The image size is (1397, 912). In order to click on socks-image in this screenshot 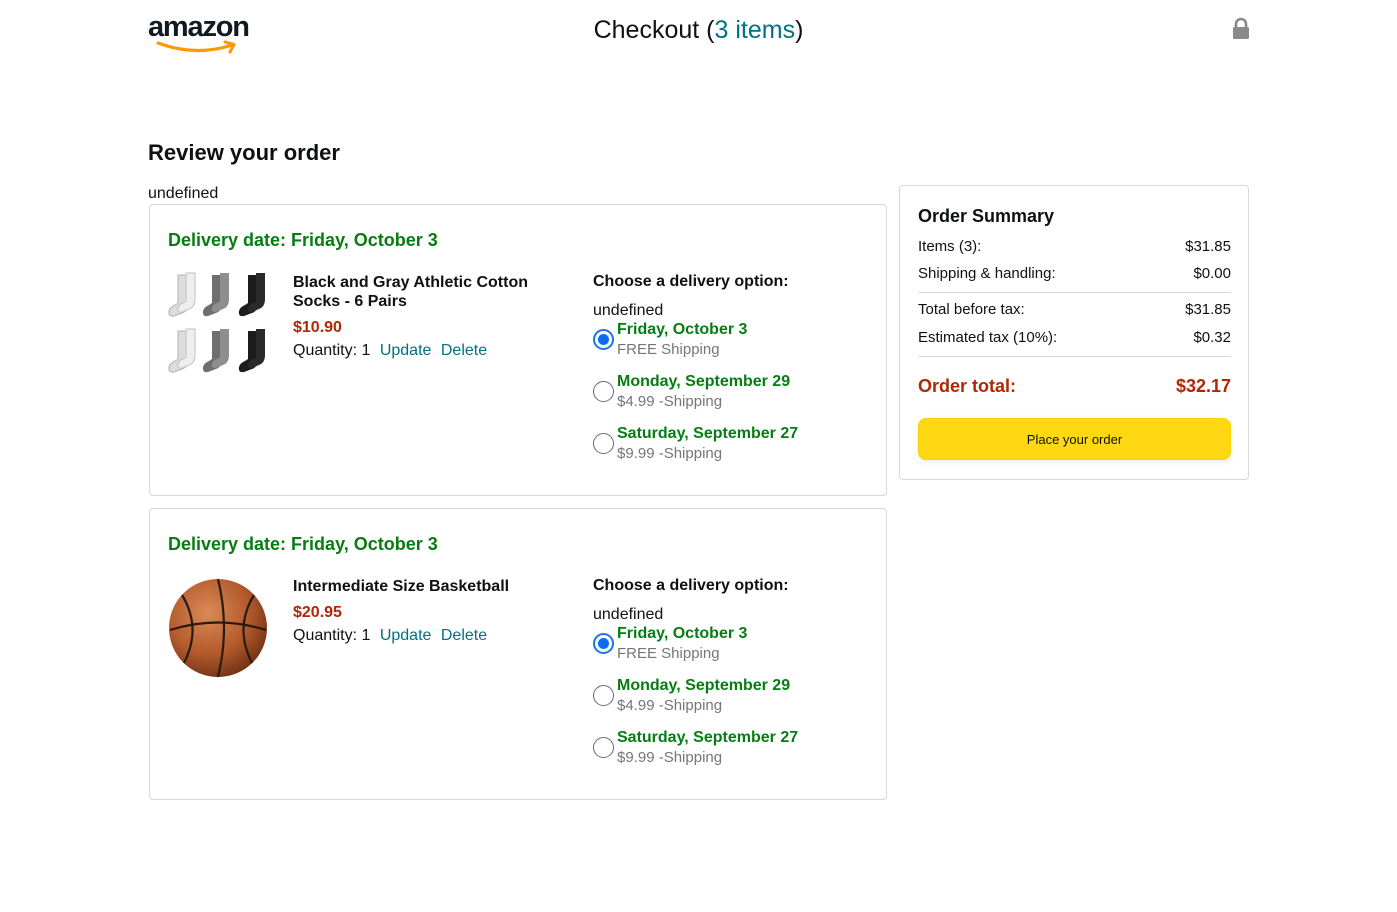, I will do `click(219, 327)`.